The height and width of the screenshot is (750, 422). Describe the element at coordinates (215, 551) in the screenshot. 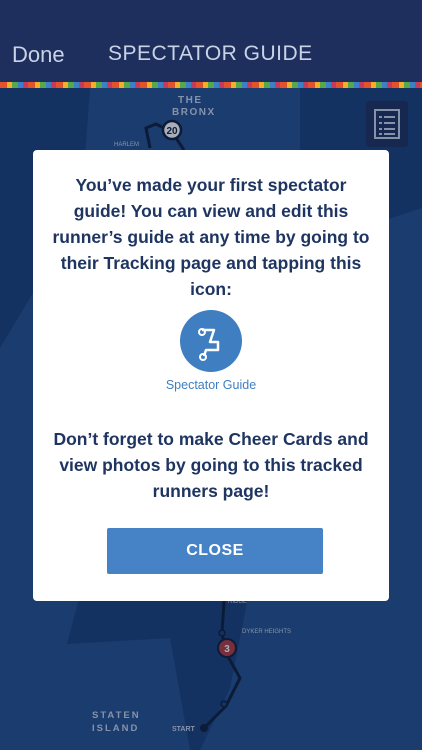

I see `close-button: CLOSE` at that location.